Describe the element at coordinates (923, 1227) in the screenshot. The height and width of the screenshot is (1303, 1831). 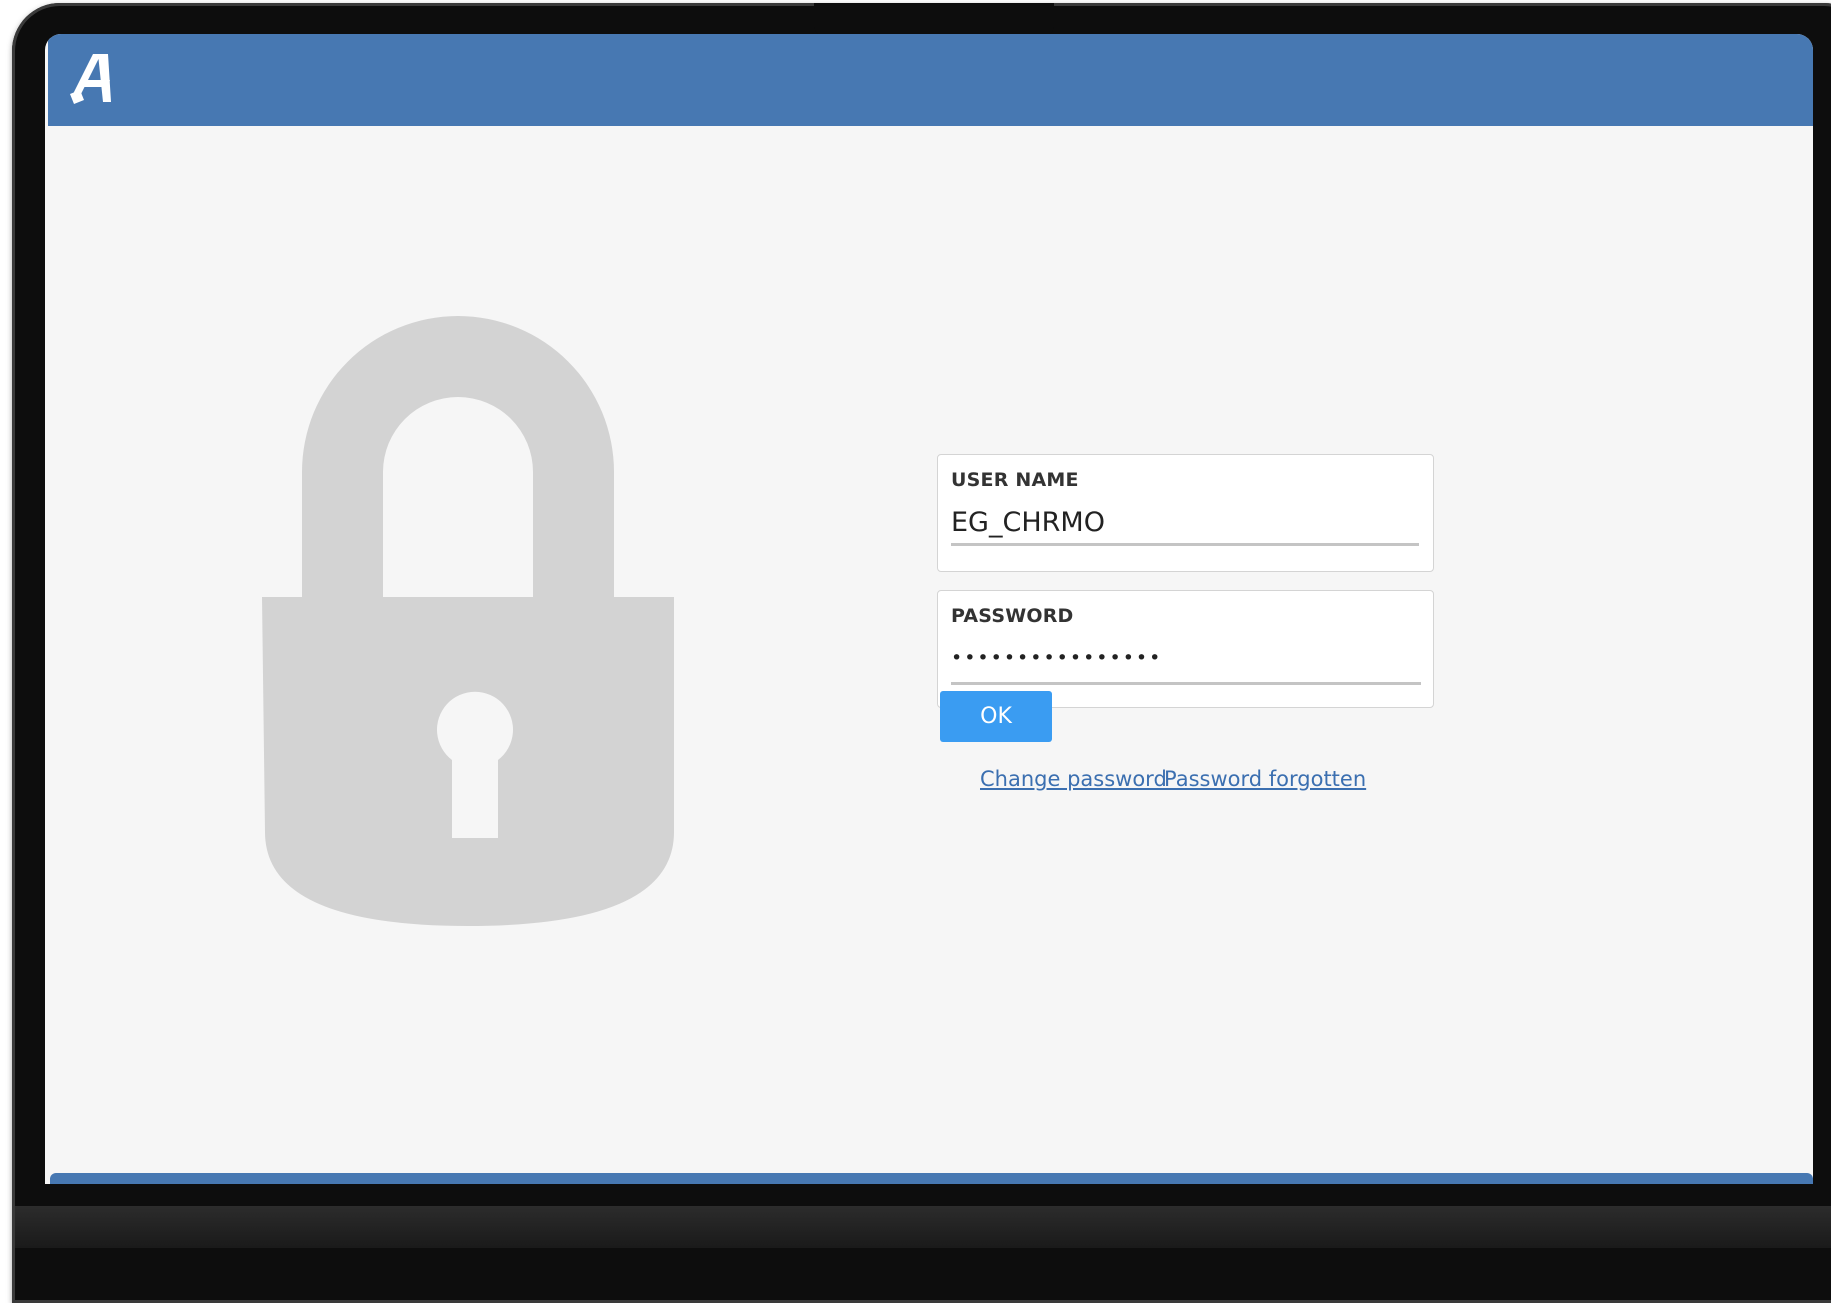
I see `laptop-base` at that location.